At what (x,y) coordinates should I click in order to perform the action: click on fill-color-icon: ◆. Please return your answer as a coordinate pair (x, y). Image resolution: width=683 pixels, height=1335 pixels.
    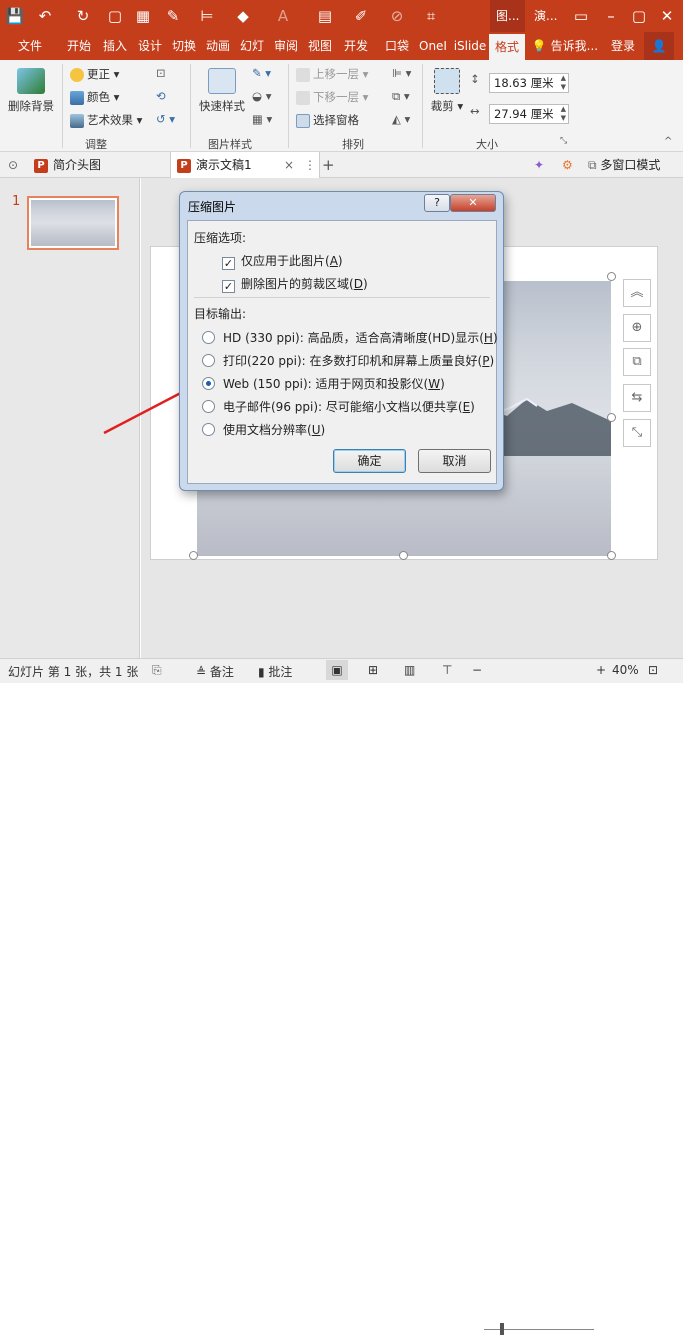
    Looking at the image, I should click on (243, 16).